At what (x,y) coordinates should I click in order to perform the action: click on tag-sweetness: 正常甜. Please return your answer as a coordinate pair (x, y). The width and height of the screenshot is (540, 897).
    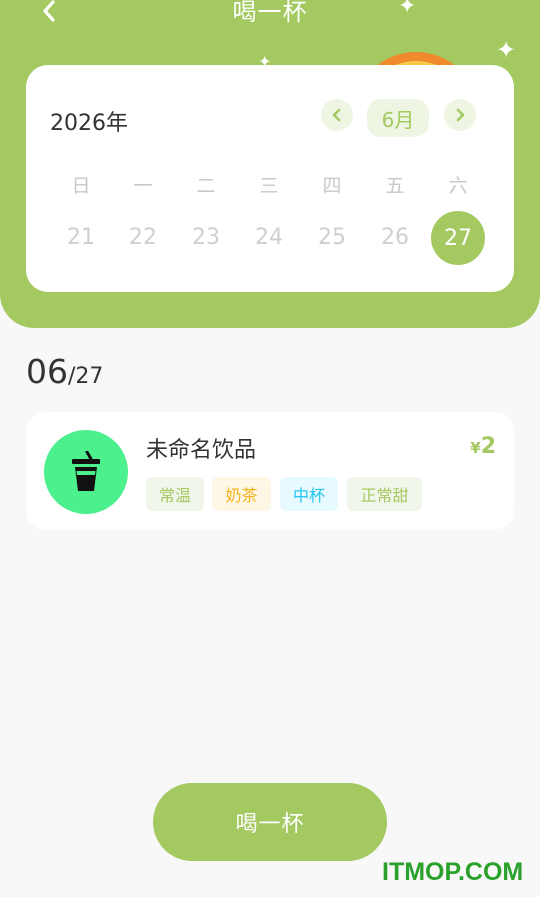
    Looking at the image, I should click on (384, 494).